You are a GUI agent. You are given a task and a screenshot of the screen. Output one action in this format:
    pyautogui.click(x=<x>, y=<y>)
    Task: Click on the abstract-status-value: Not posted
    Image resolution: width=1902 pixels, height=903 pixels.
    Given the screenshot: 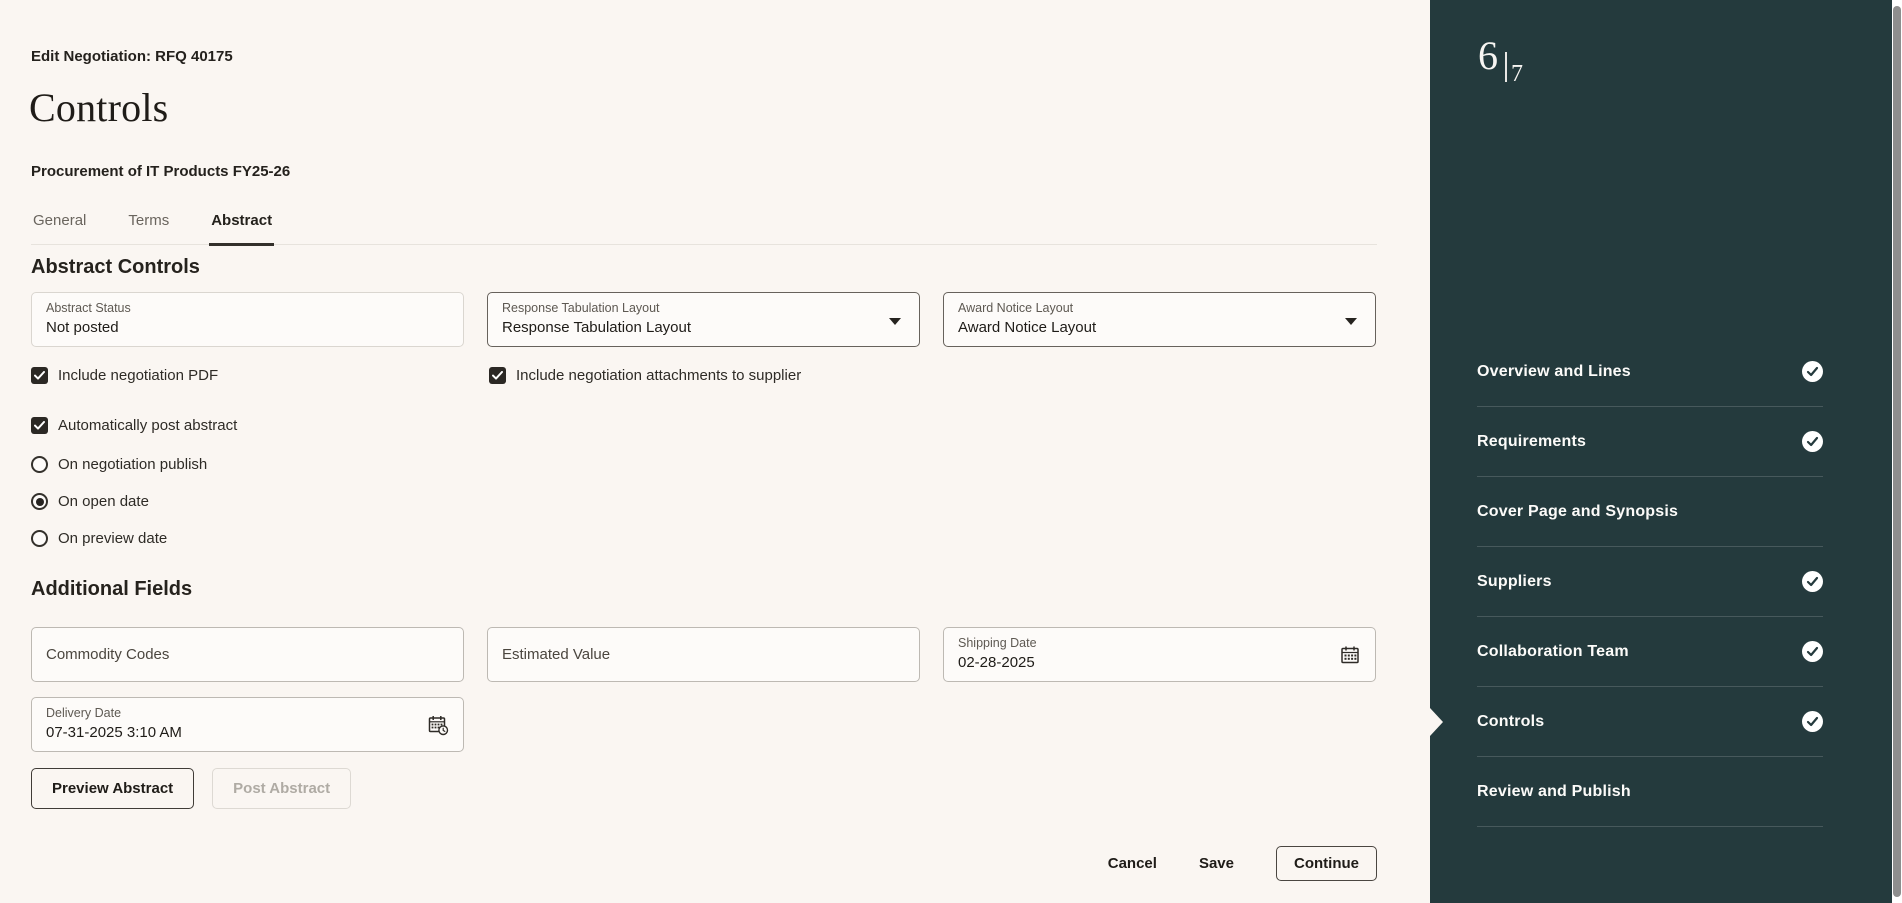 What is the action you would take?
    pyautogui.click(x=82, y=327)
    